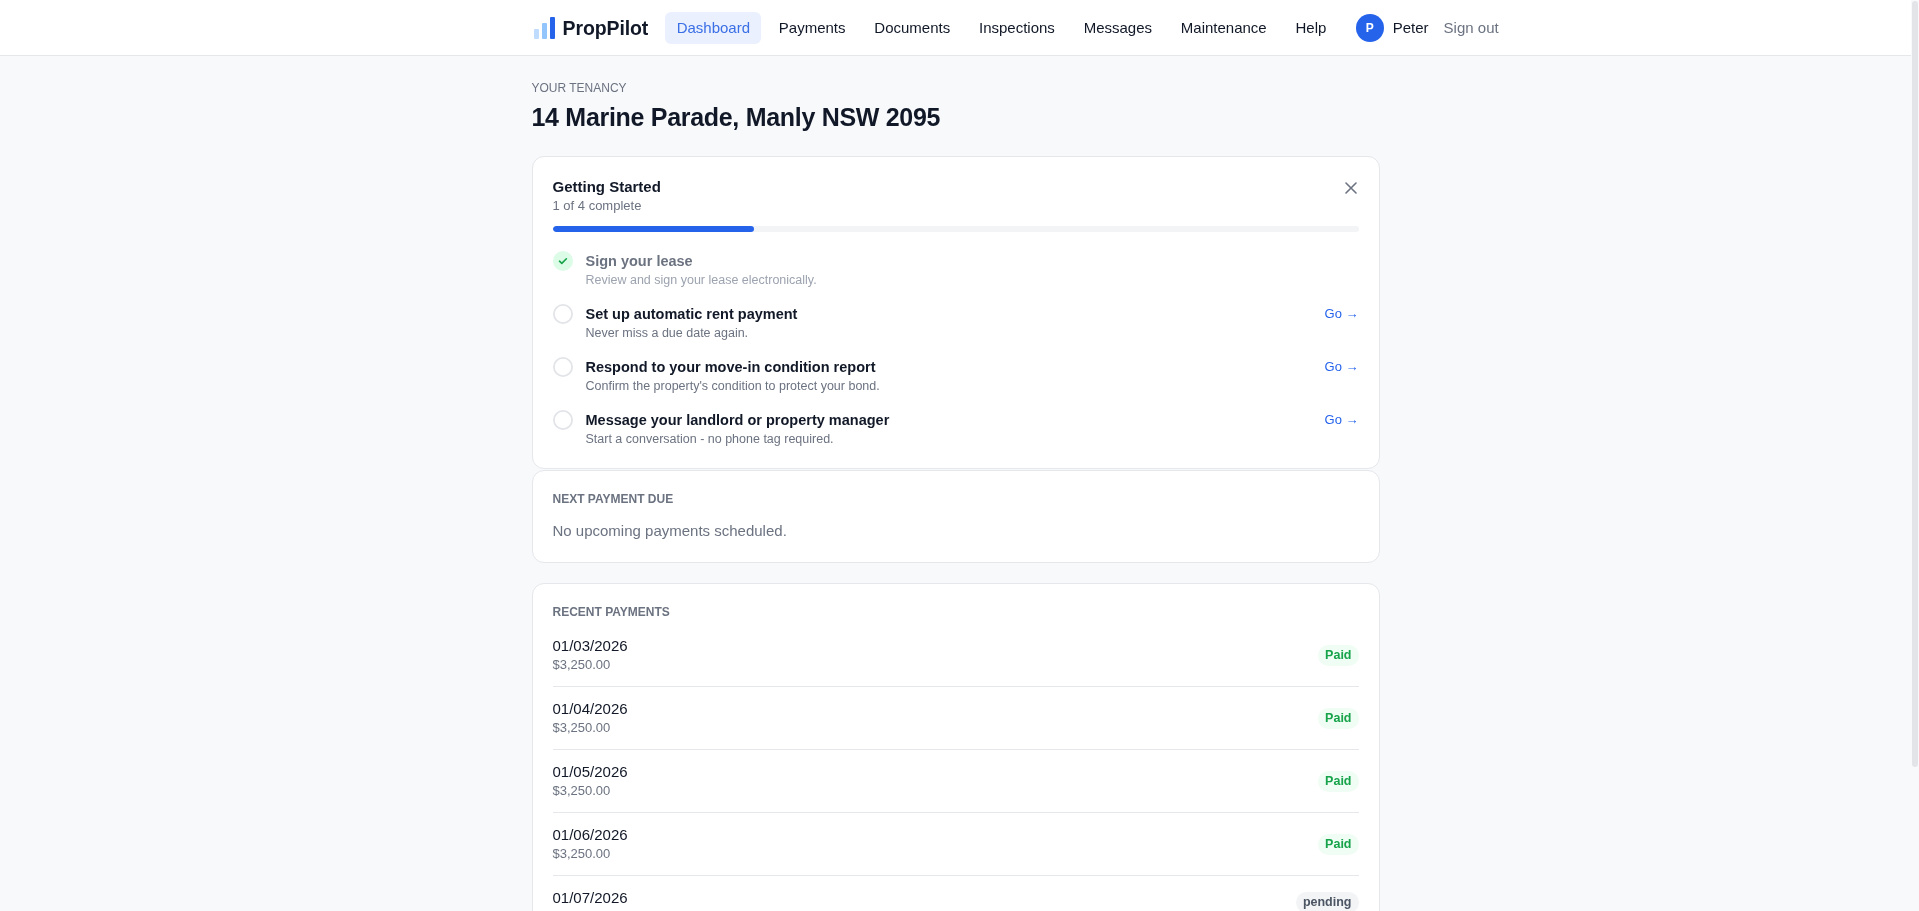 This screenshot has width=1919, height=911. I want to click on avatar: P, so click(1369, 27).